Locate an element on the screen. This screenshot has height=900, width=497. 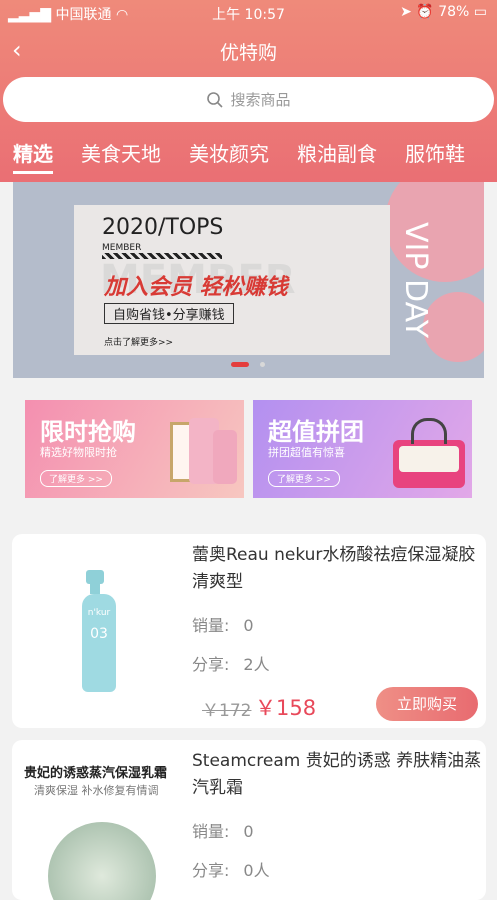
flash-sale-subtitle: 精选好物限时抢 is located at coordinates (78, 452).